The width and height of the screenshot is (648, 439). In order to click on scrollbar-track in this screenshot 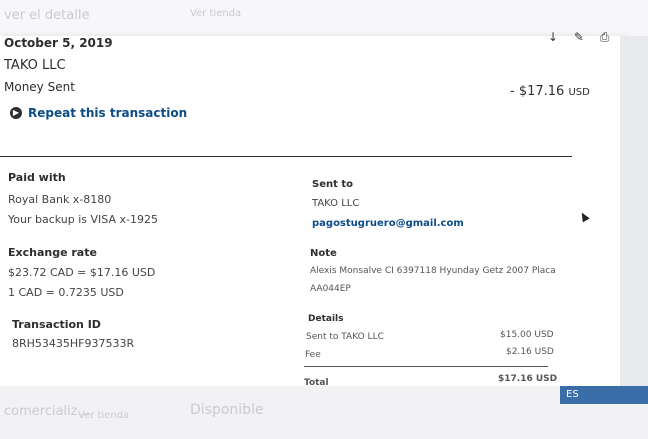, I will do `click(634, 221)`.